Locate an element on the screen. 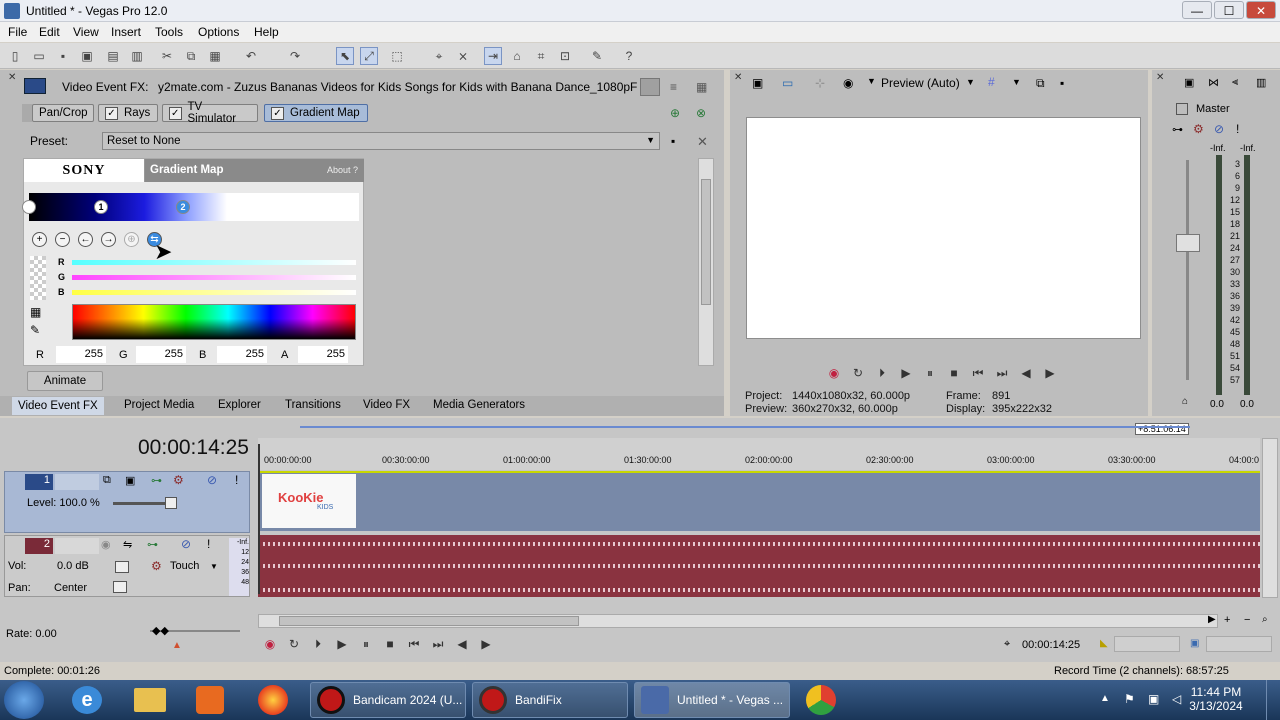  audio-track-lane is located at coordinates (759, 566).